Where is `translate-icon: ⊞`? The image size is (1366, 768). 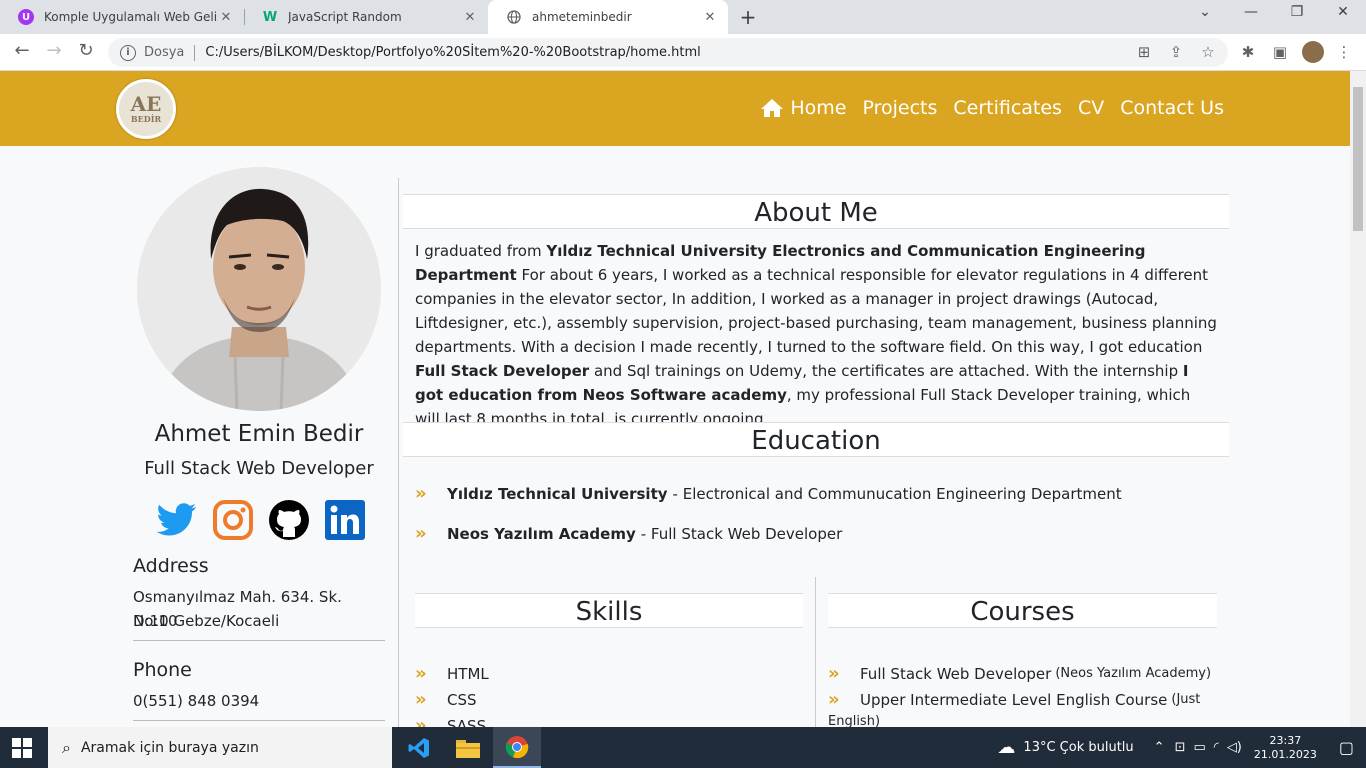 translate-icon: ⊞ is located at coordinates (1144, 52).